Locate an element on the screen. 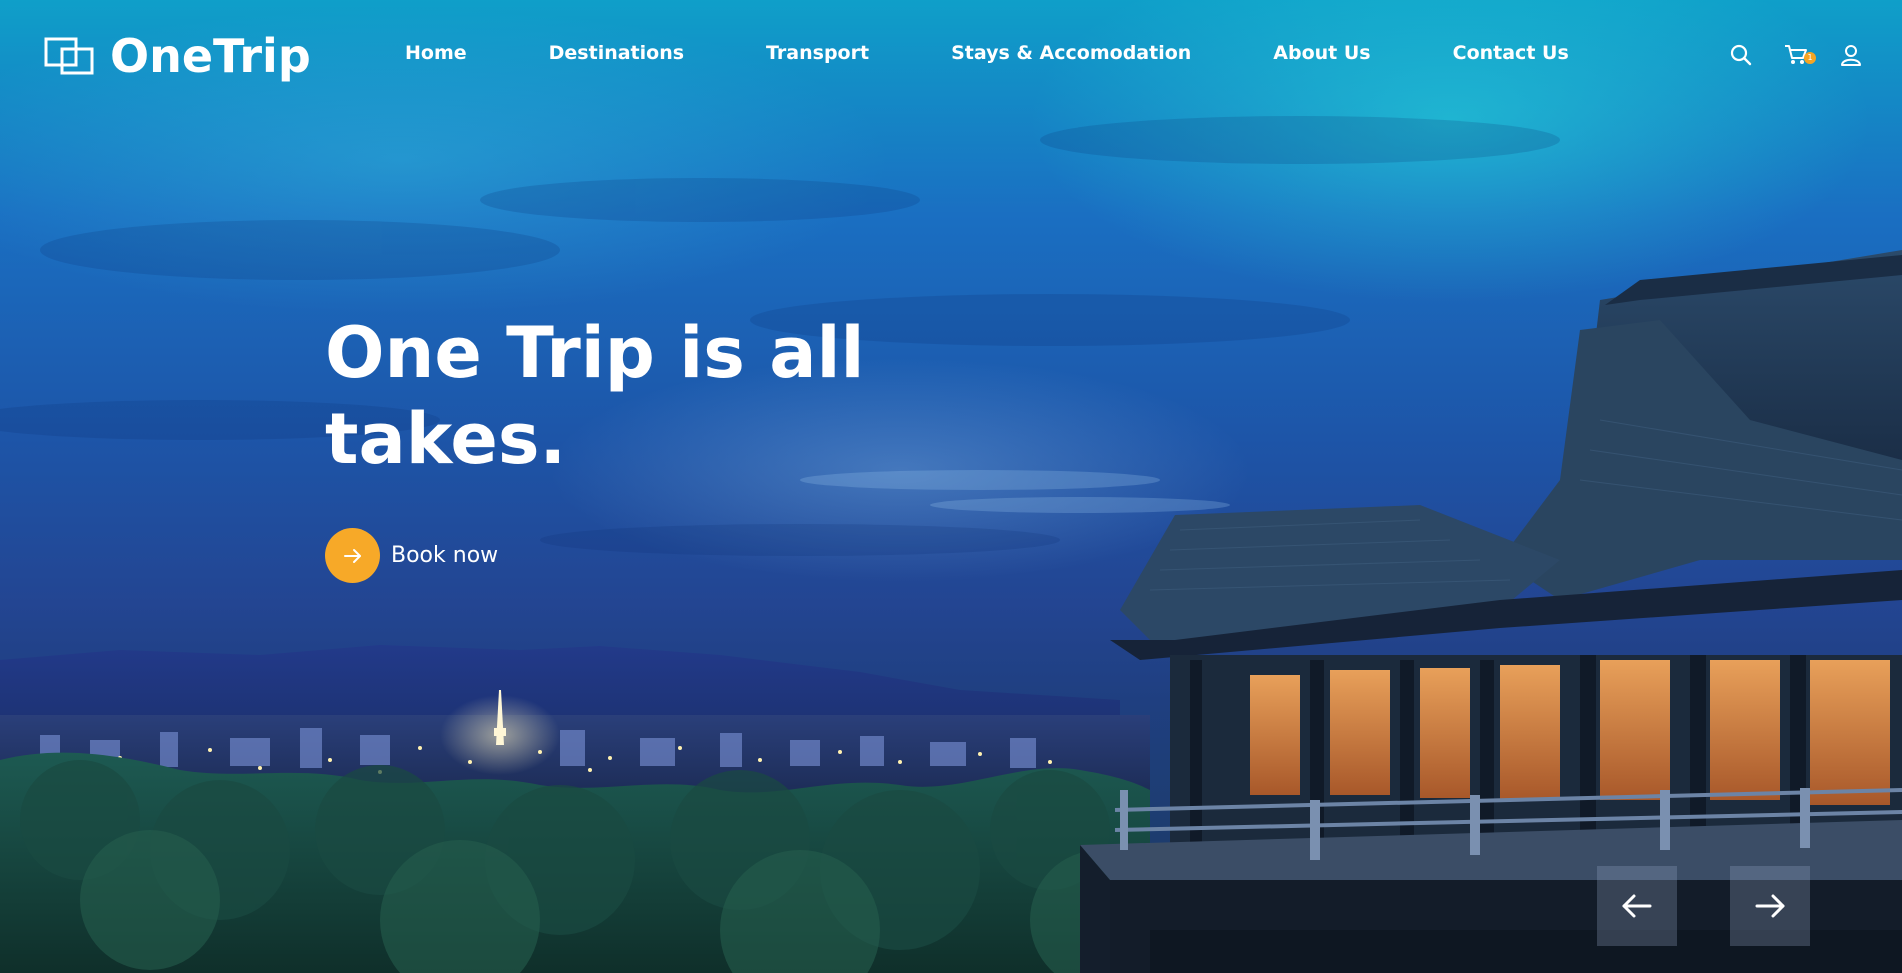 The image size is (1902, 973). cart-button: 1 is located at coordinates (1800, 55).